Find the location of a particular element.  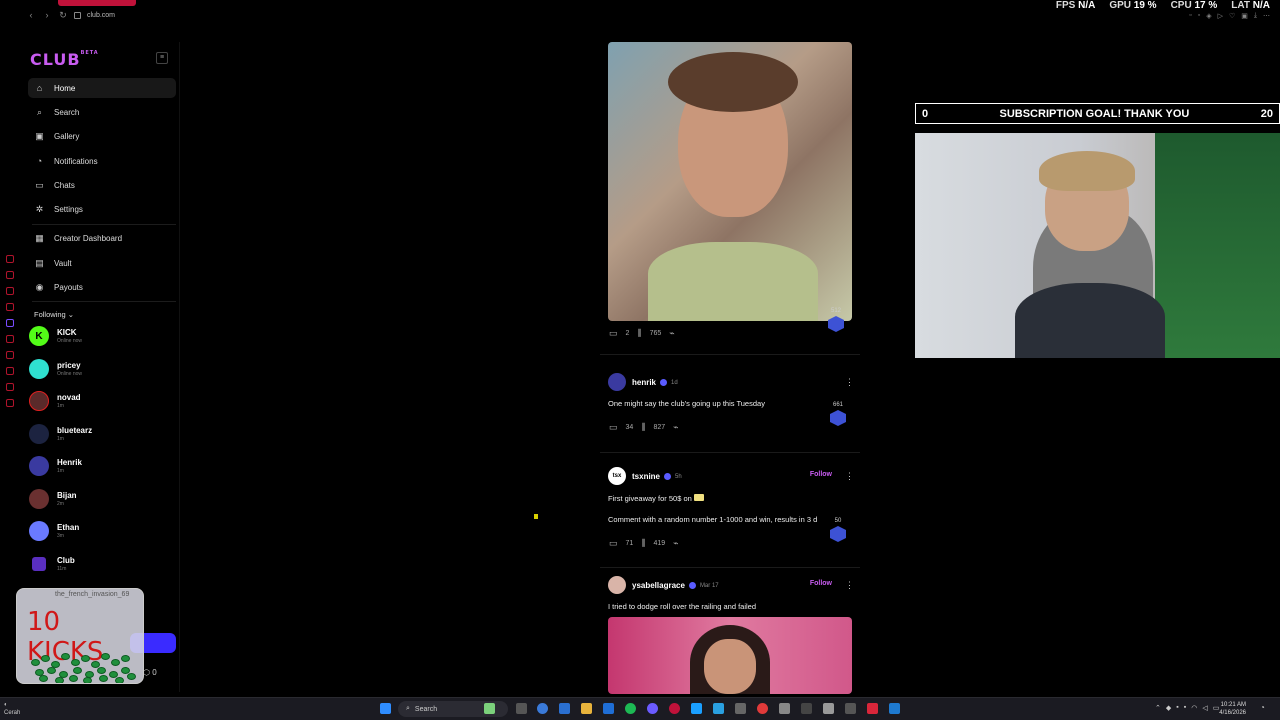

wifi-icon: ◠ is located at coordinates (1194, 708).